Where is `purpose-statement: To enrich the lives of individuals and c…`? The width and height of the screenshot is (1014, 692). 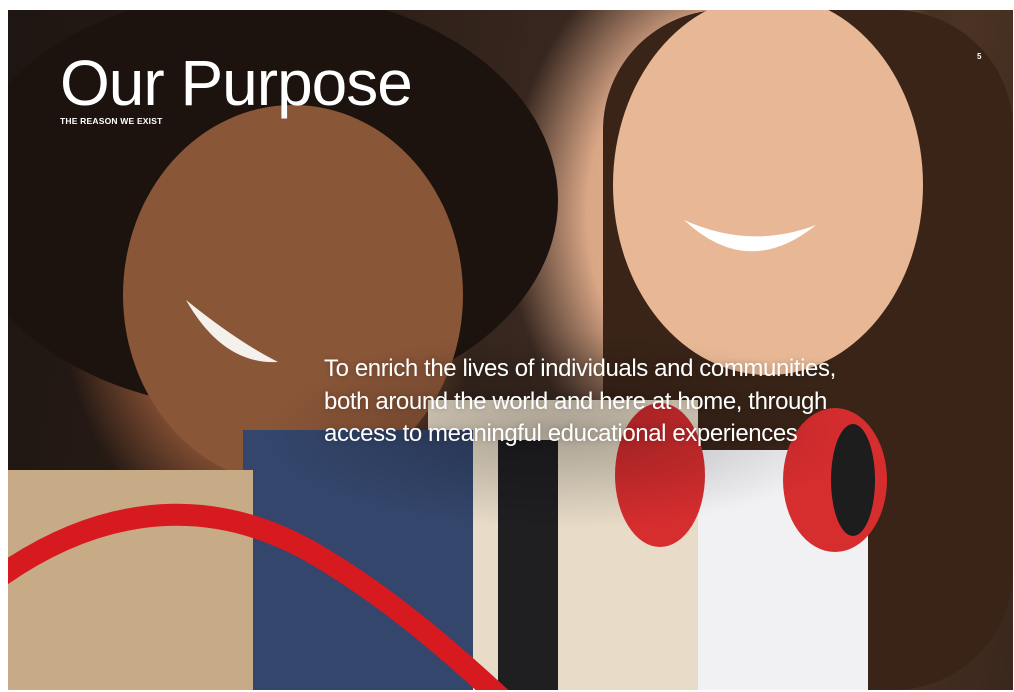 purpose-statement: To enrich the lives of individuals and c… is located at coordinates (580, 401).